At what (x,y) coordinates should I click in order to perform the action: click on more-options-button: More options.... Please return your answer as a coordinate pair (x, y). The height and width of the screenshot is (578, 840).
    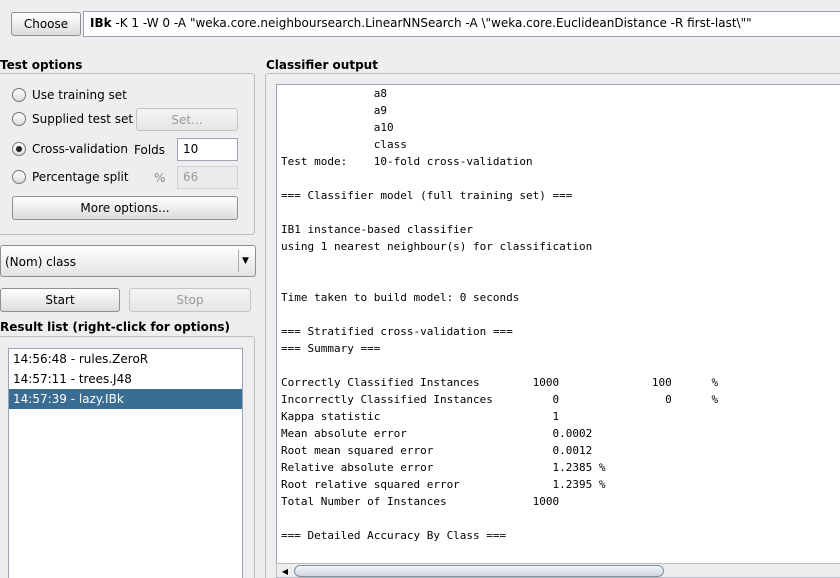
    Looking at the image, I should click on (125, 208).